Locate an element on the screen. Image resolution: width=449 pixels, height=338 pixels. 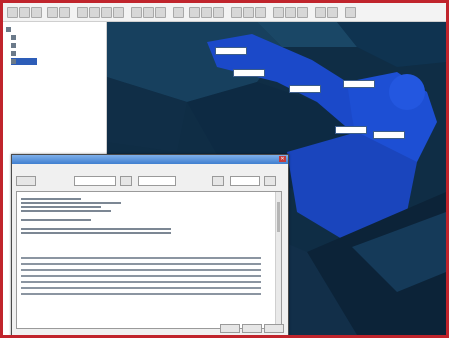
fit-icon is located at coordinates (136, 12).